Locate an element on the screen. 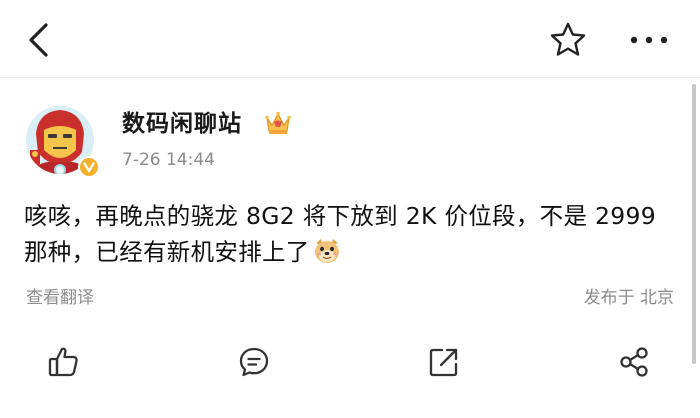 The image size is (700, 418). post-location: 发布于 北京 is located at coordinates (628, 298).